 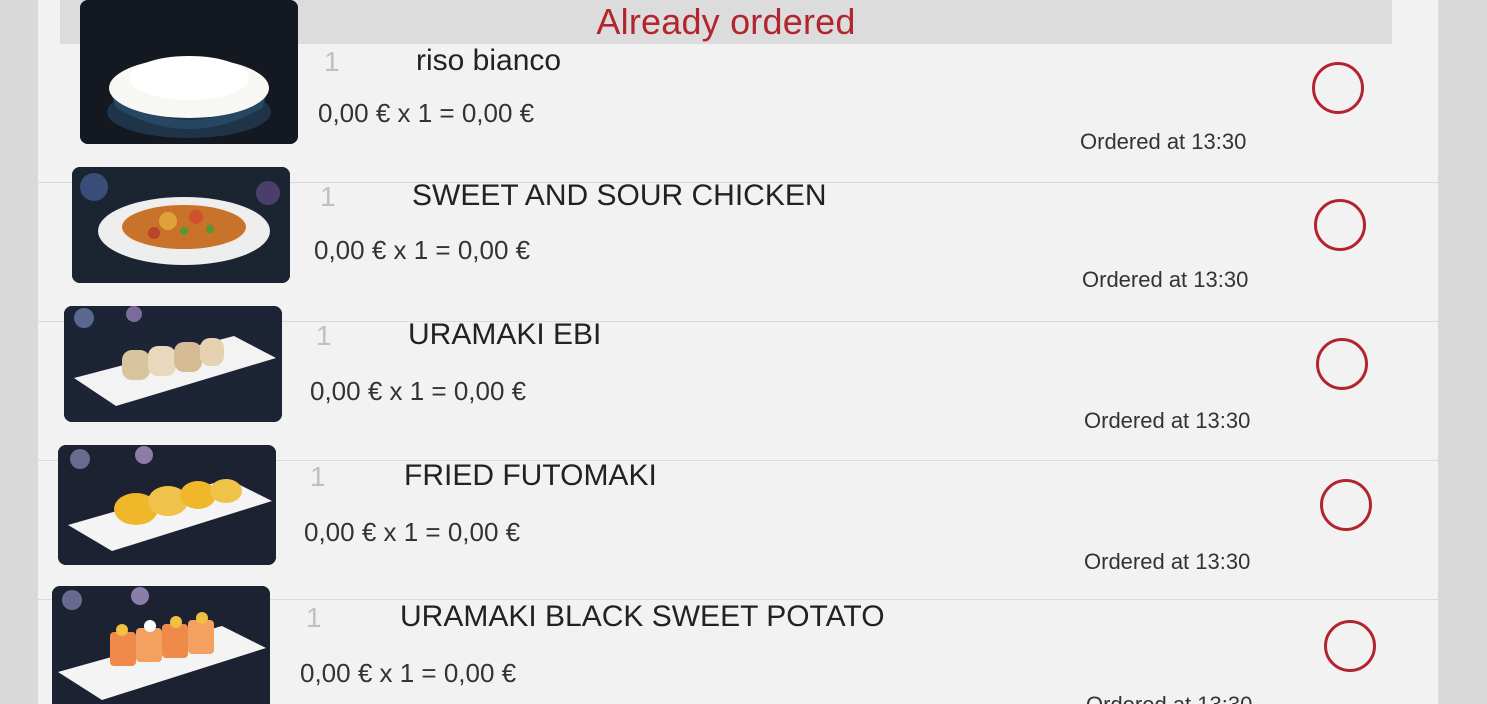 I want to click on item-name: FRIED FUTOMAKI, so click(x=530, y=475).